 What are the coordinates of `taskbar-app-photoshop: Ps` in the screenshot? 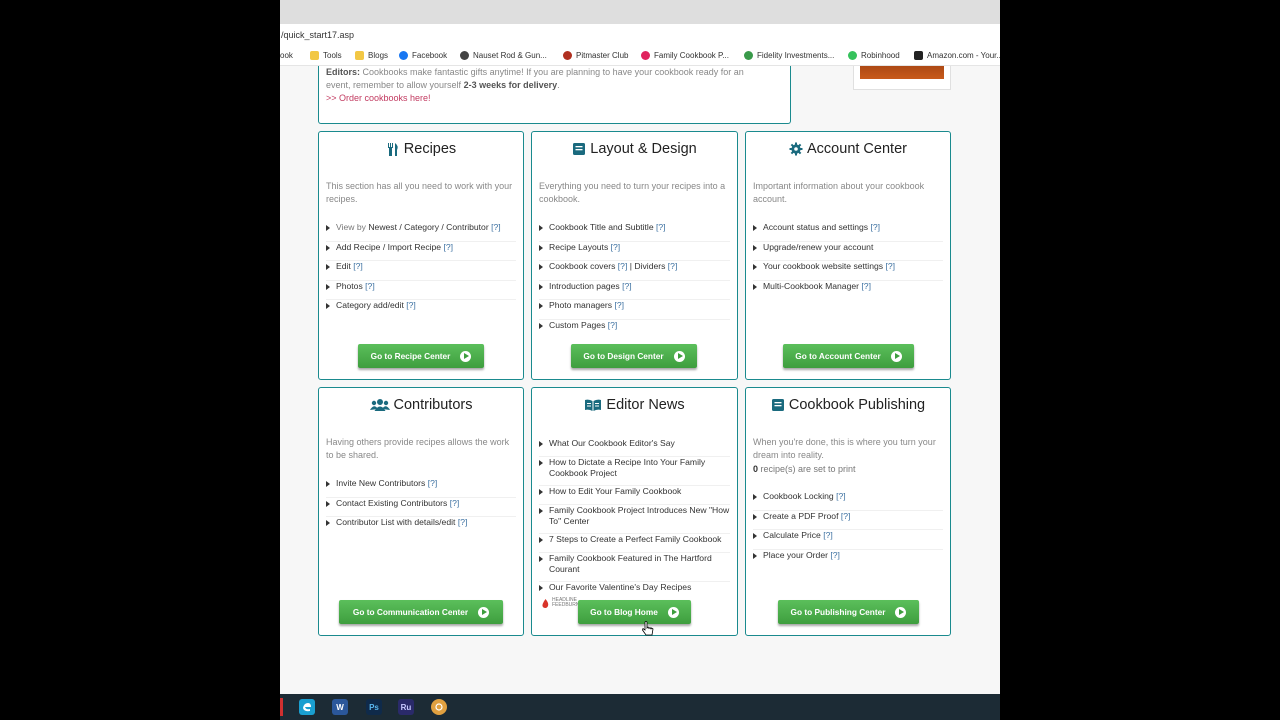 It's located at (374, 707).